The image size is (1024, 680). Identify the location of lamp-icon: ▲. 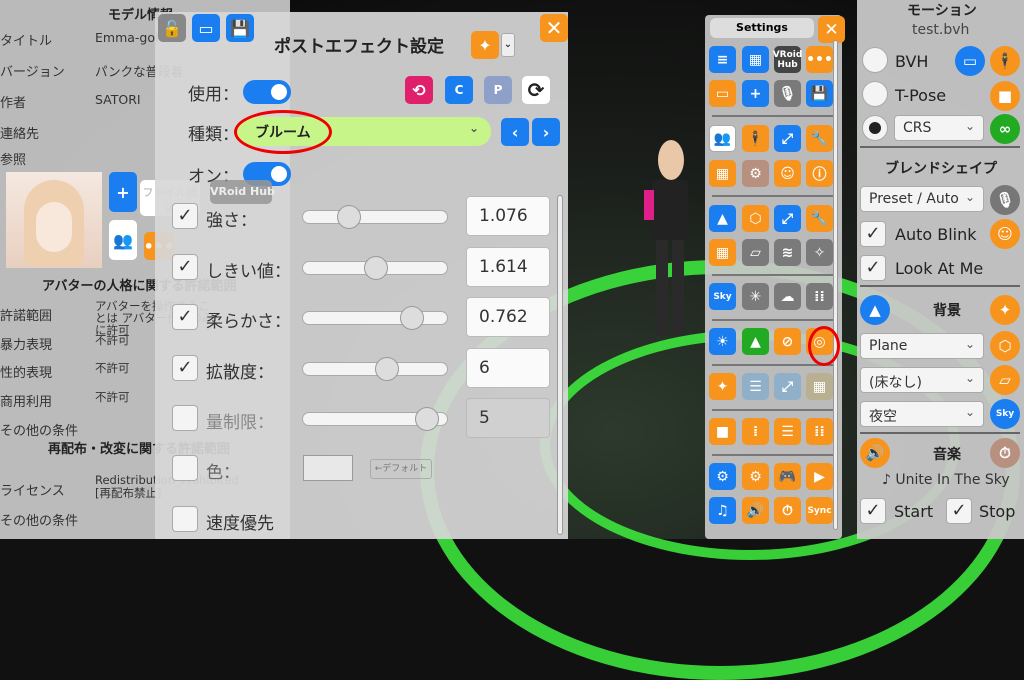
(755, 341).